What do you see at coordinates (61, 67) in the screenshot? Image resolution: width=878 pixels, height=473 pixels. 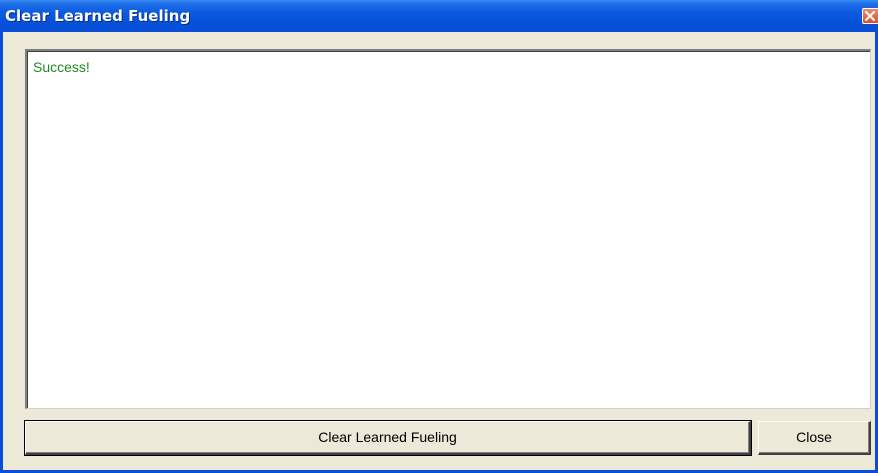 I see `status-message: Success!` at bounding box center [61, 67].